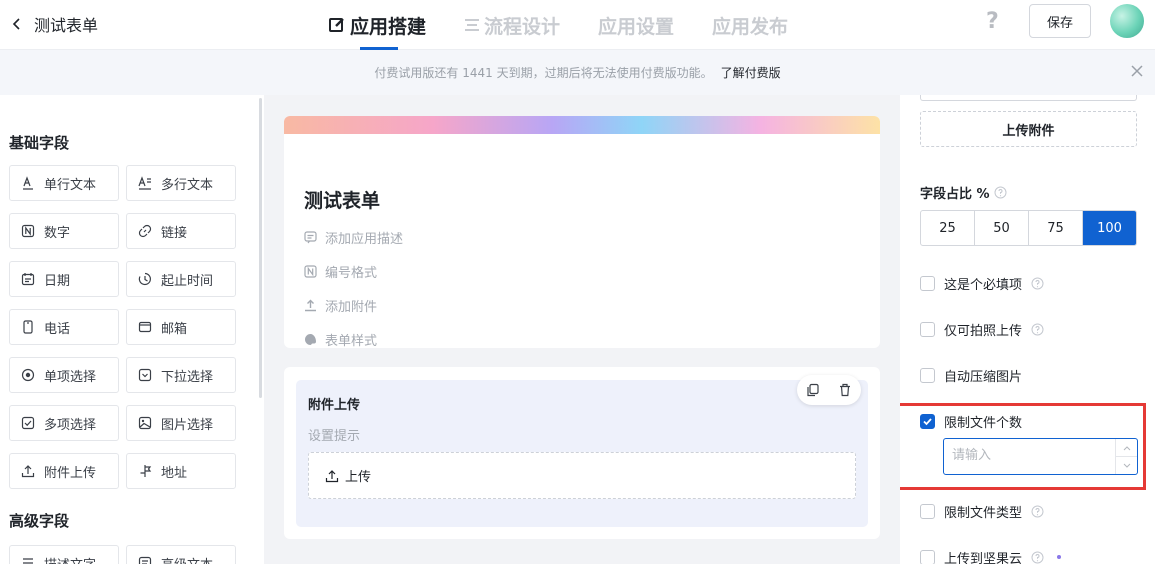 This screenshot has width=1155, height=564. Describe the element at coordinates (28, 327) in the screenshot. I see `phone-icon` at that location.